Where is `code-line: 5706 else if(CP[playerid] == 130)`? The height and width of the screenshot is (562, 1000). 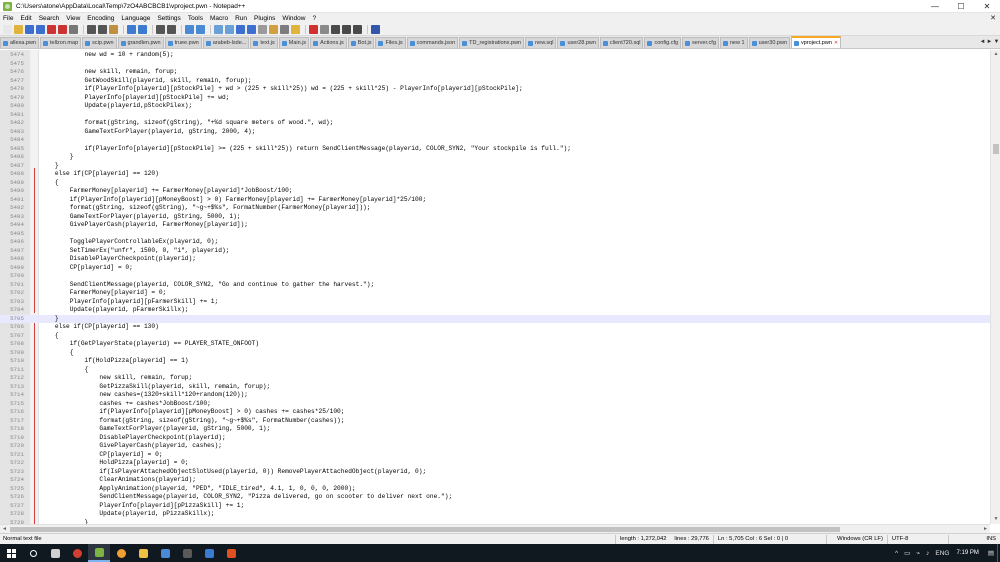
code-line: 5706 else if(CP[playerid] == 130) is located at coordinates (495, 327).